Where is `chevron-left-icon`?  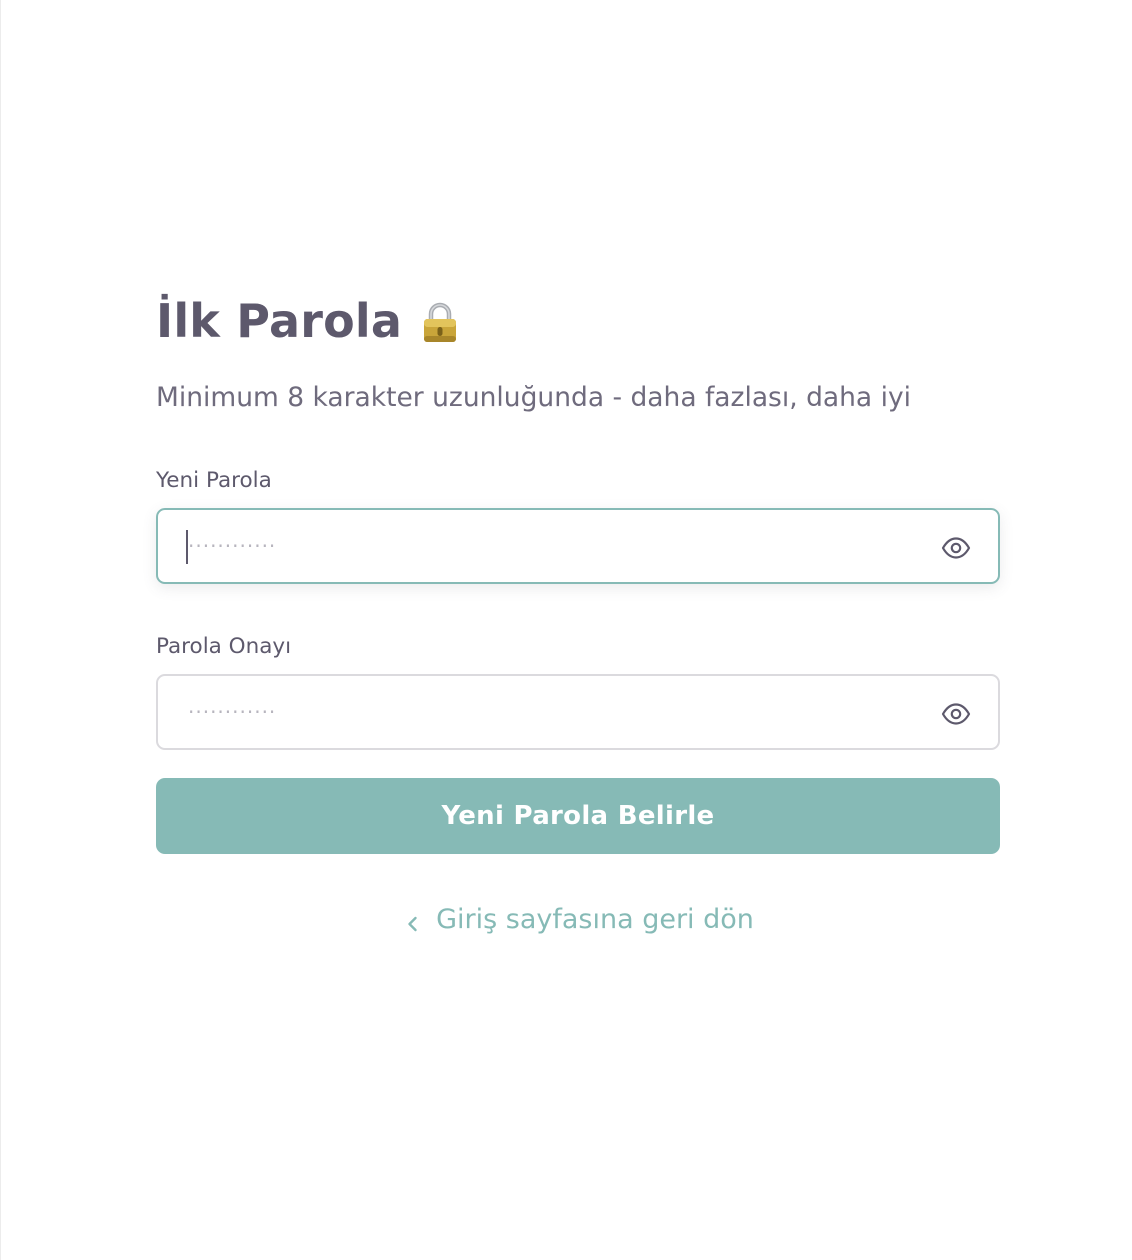
chevron-left-icon is located at coordinates (413, 920).